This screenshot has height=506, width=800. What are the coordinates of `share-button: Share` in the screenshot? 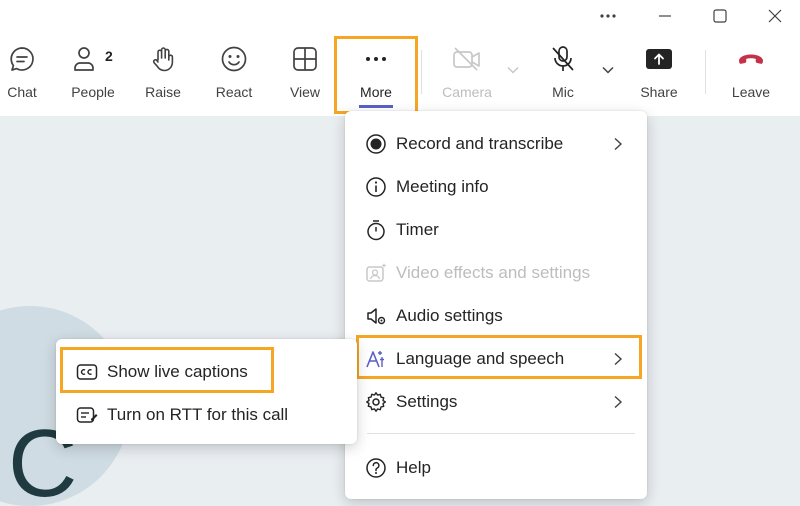 It's located at (659, 76).